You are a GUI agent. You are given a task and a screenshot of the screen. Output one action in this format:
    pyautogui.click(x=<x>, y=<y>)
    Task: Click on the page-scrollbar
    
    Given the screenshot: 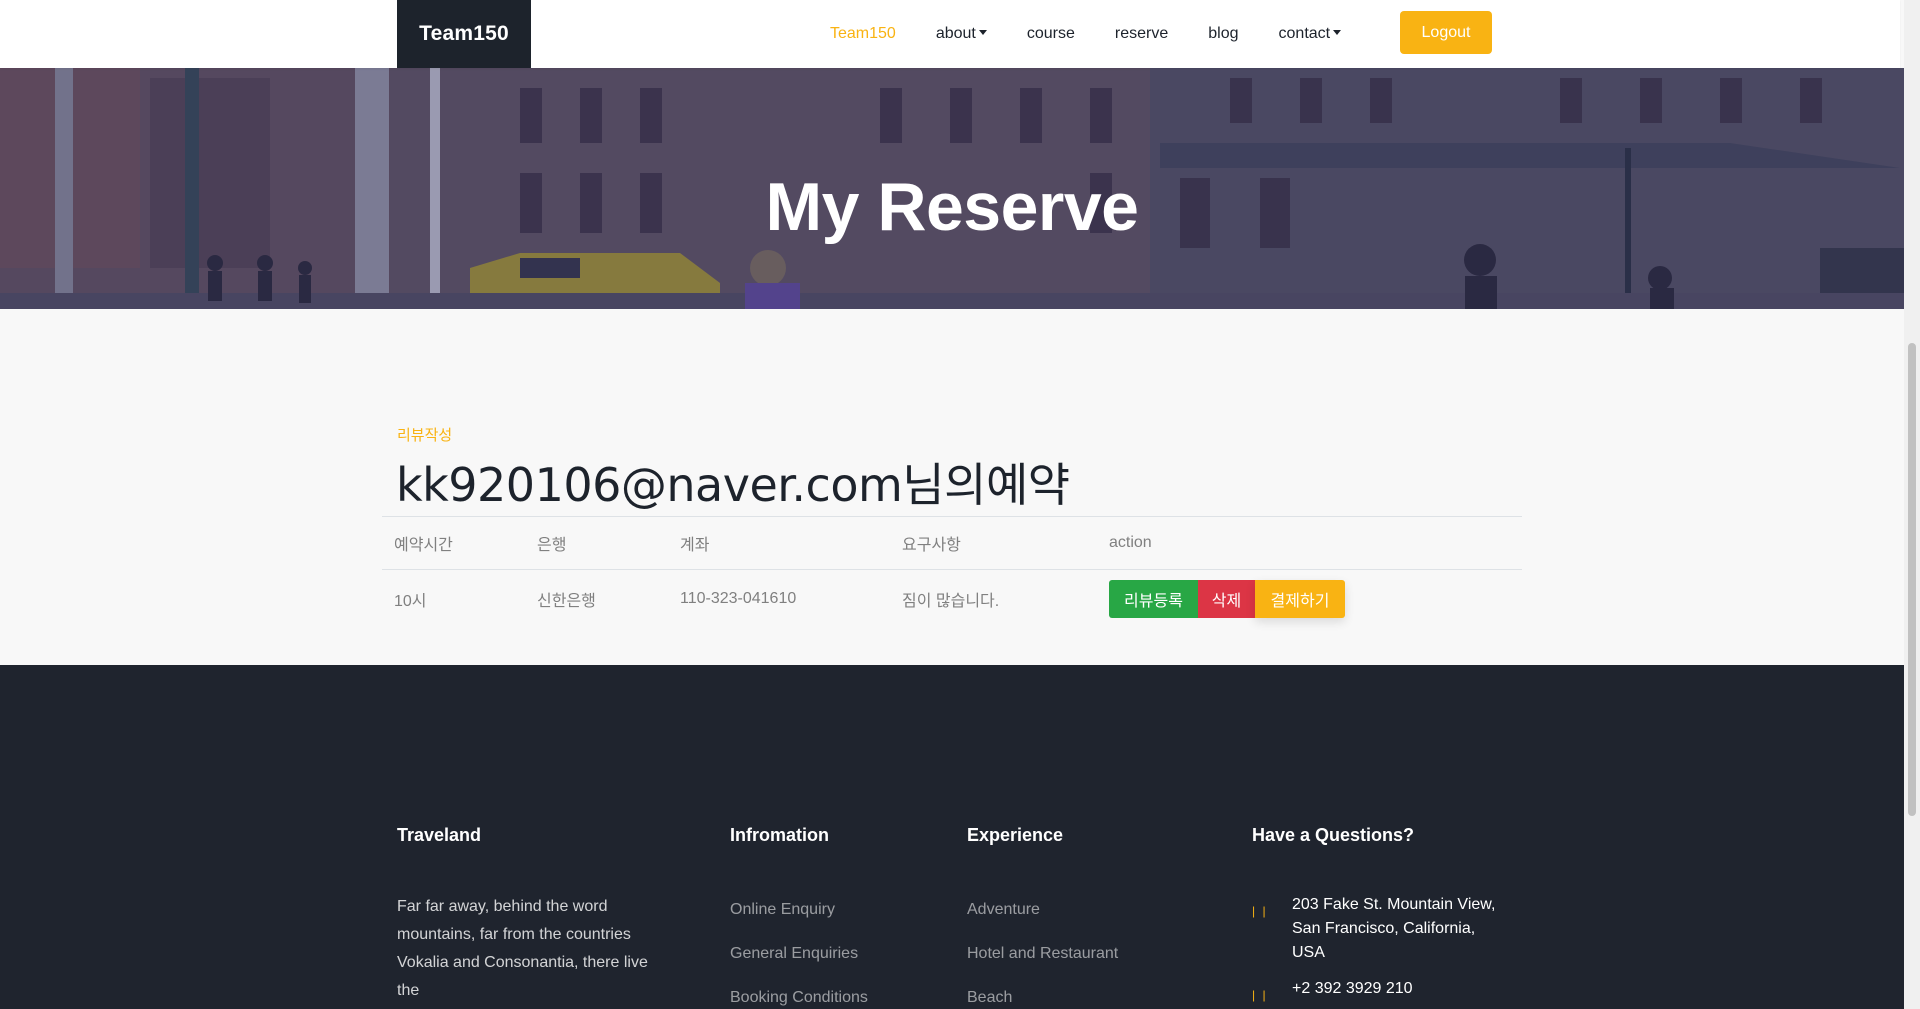 What is the action you would take?
    pyautogui.click(x=1912, y=504)
    